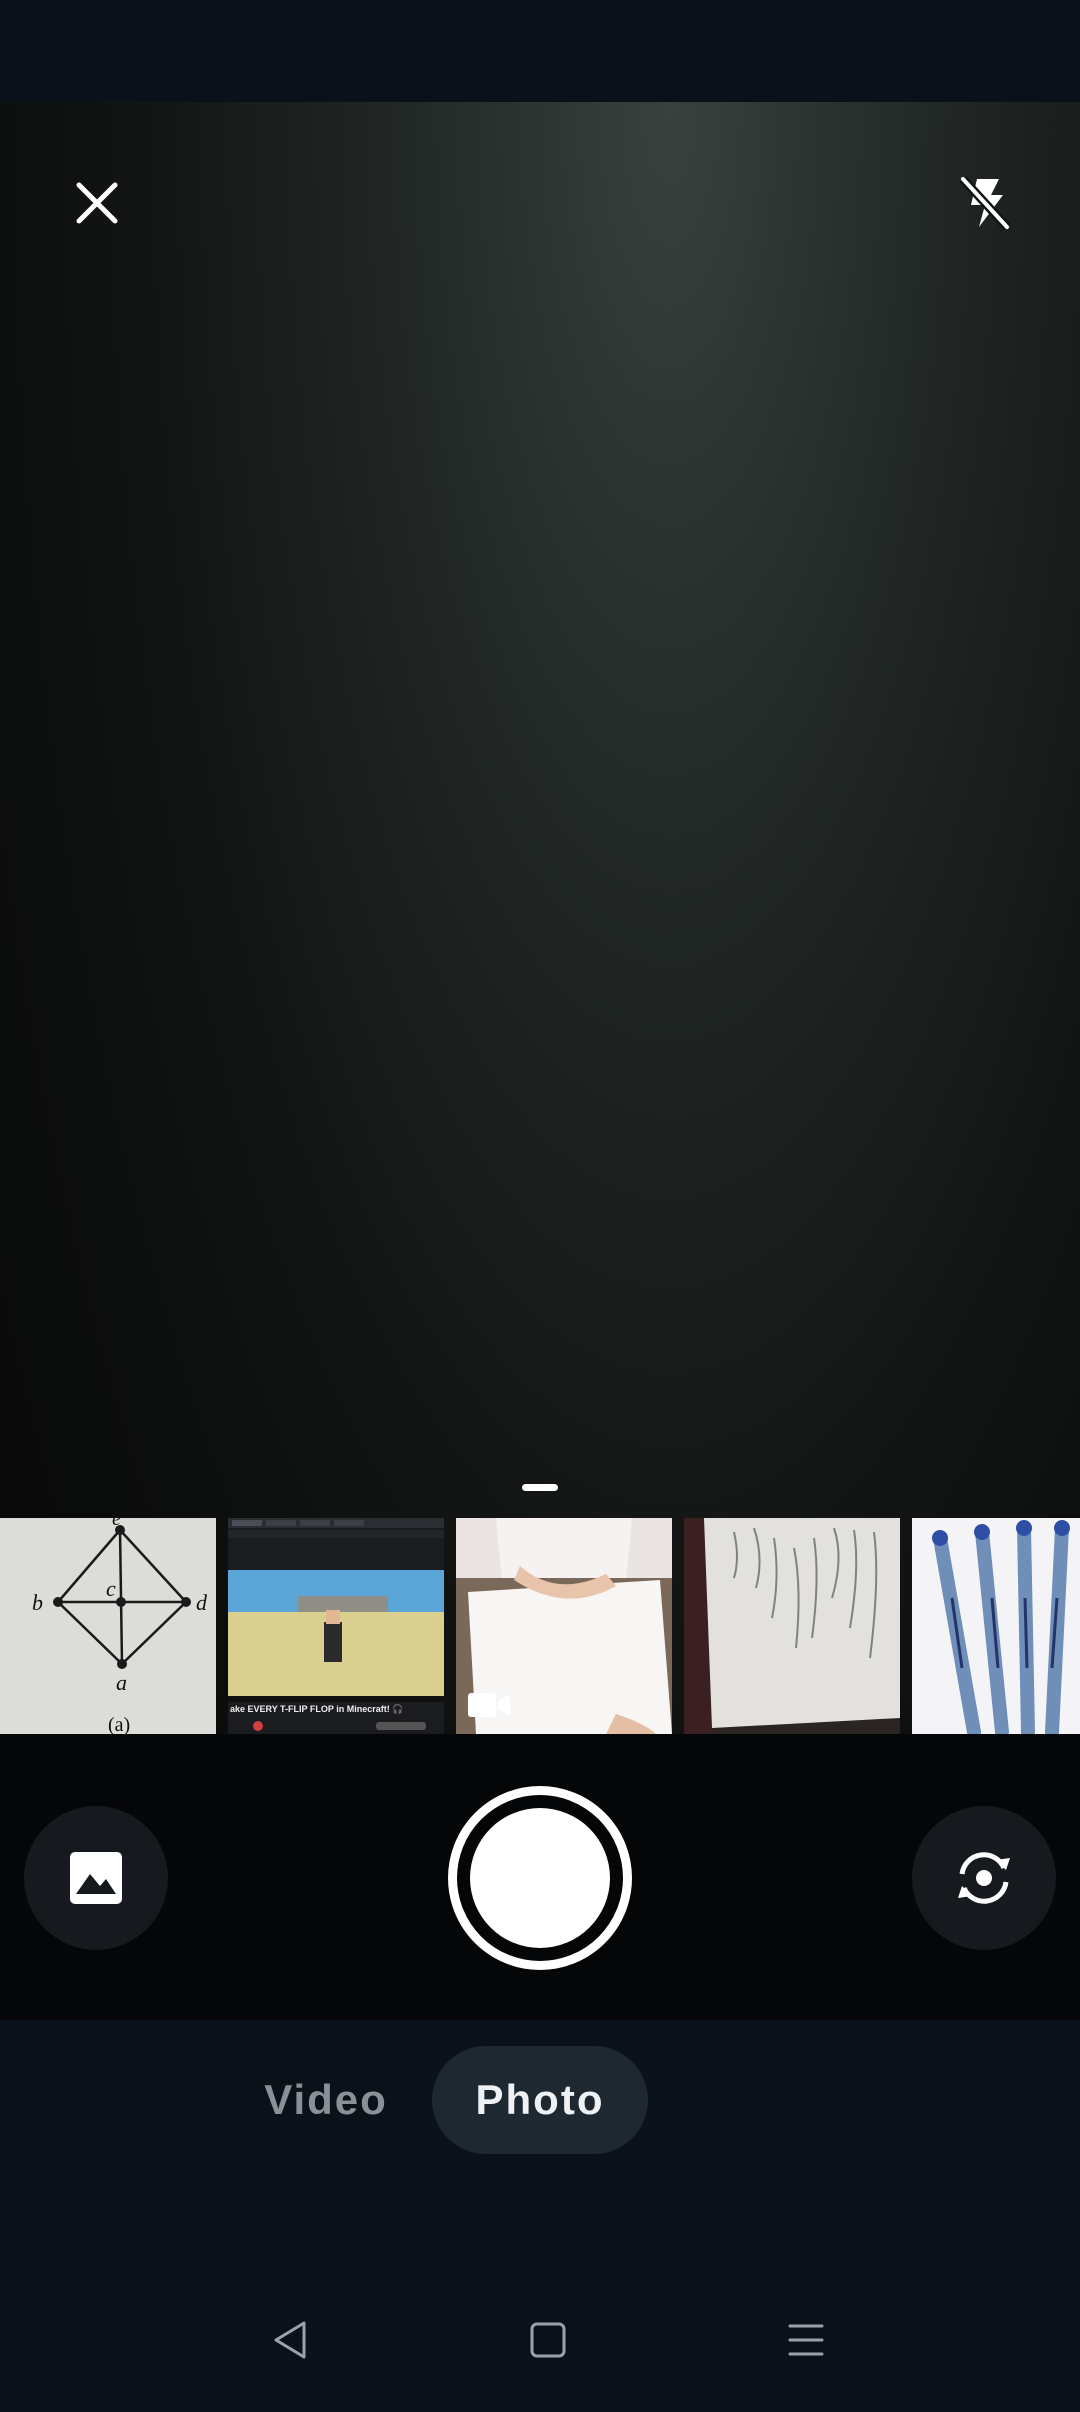  I want to click on pens-image, so click(996, 1626).